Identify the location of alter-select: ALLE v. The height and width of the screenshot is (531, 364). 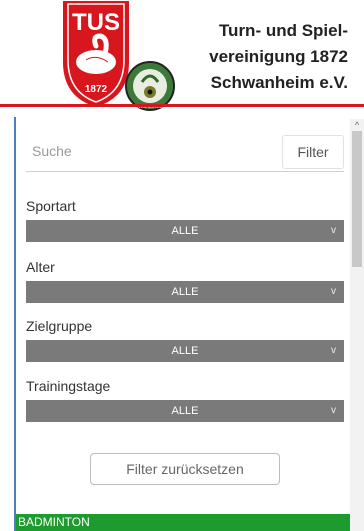
(185, 292).